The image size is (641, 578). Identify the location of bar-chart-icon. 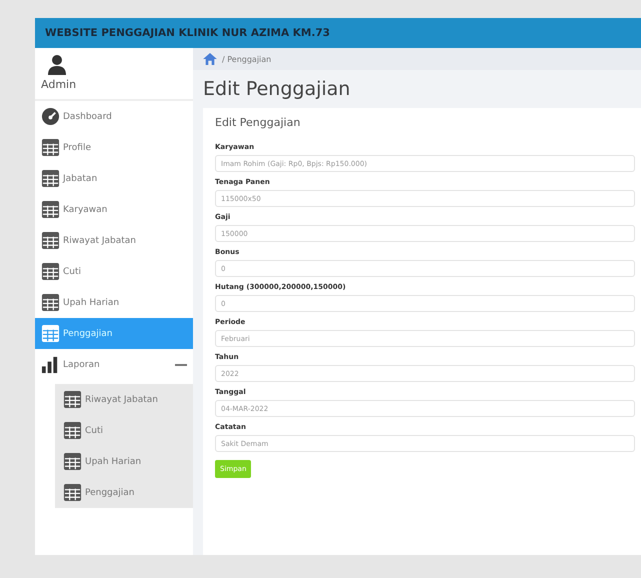
(50, 364).